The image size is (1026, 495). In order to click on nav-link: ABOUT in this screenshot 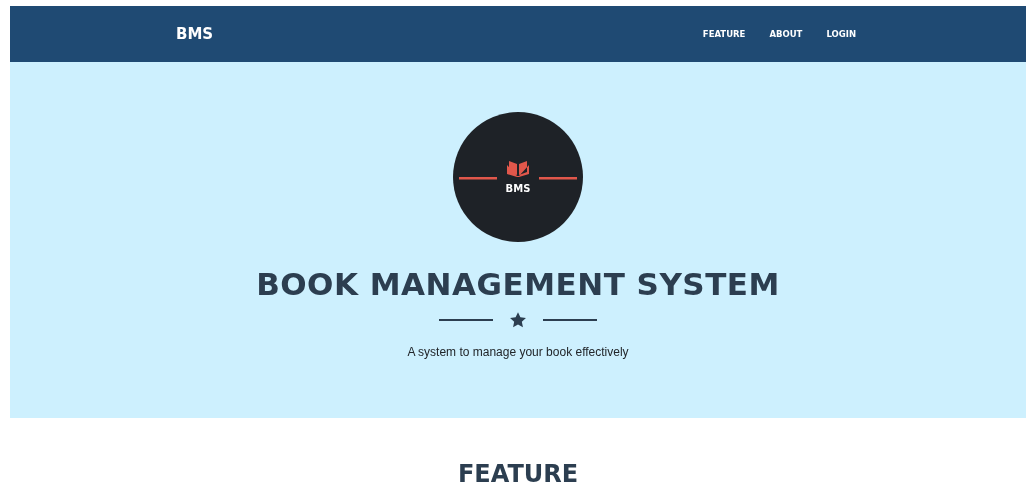, I will do `click(786, 34)`.